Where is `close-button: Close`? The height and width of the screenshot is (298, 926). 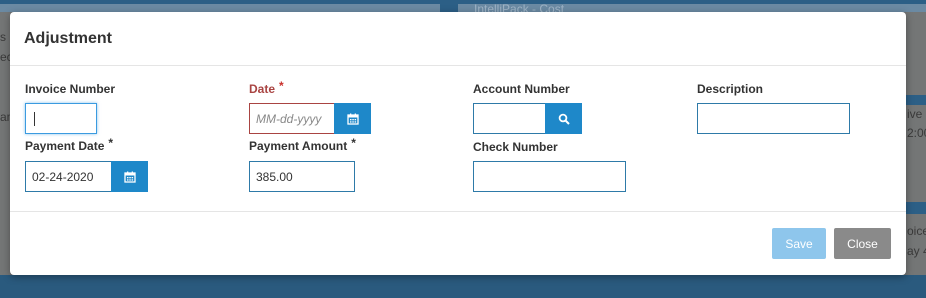
close-button: Close is located at coordinates (862, 243).